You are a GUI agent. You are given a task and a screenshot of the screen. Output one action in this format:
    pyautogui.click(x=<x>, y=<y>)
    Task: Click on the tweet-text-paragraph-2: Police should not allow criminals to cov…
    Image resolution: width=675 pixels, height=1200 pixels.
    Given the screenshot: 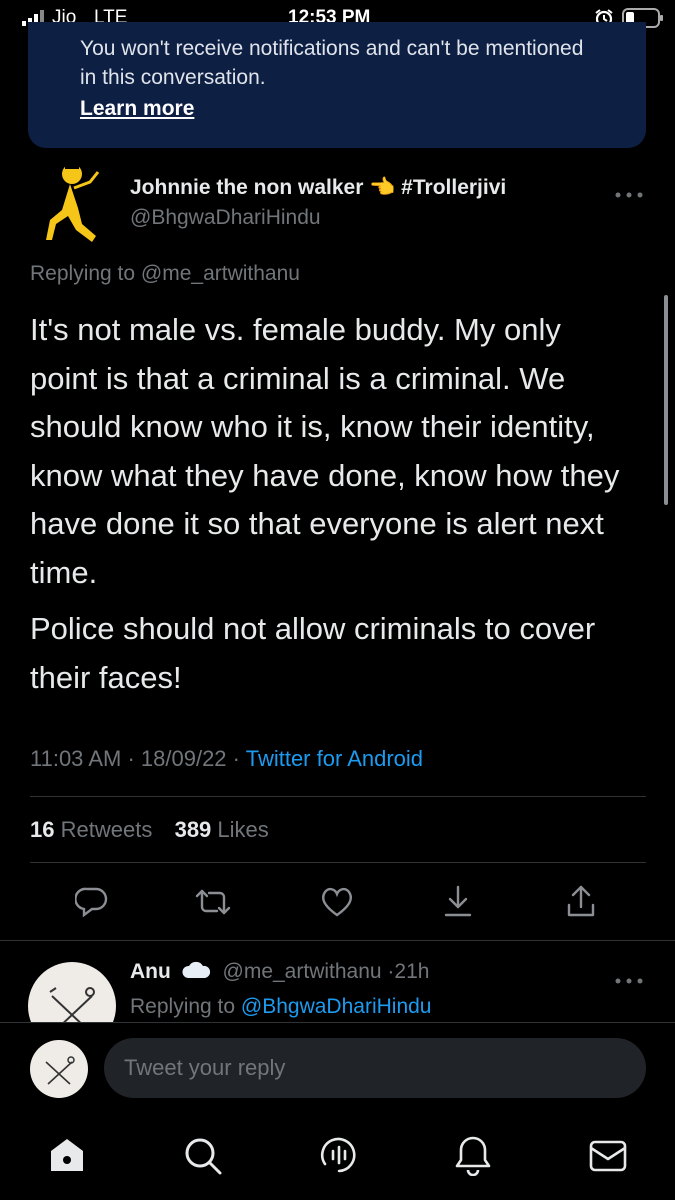 What is the action you would take?
    pyautogui.click(x=313, y=653)
    